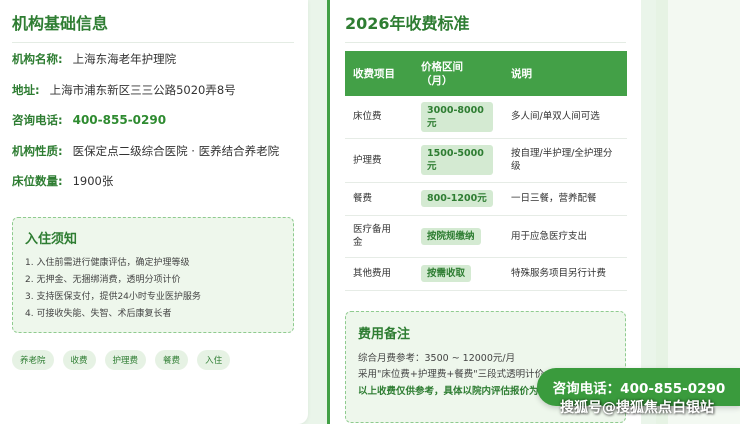 This screenshot has height=424, width=740. What do you see at coordinates (565, 274) in the screenshot?
I see `fee-desc: 特殊服务项目另行计费` at bounding box center [565, 274].